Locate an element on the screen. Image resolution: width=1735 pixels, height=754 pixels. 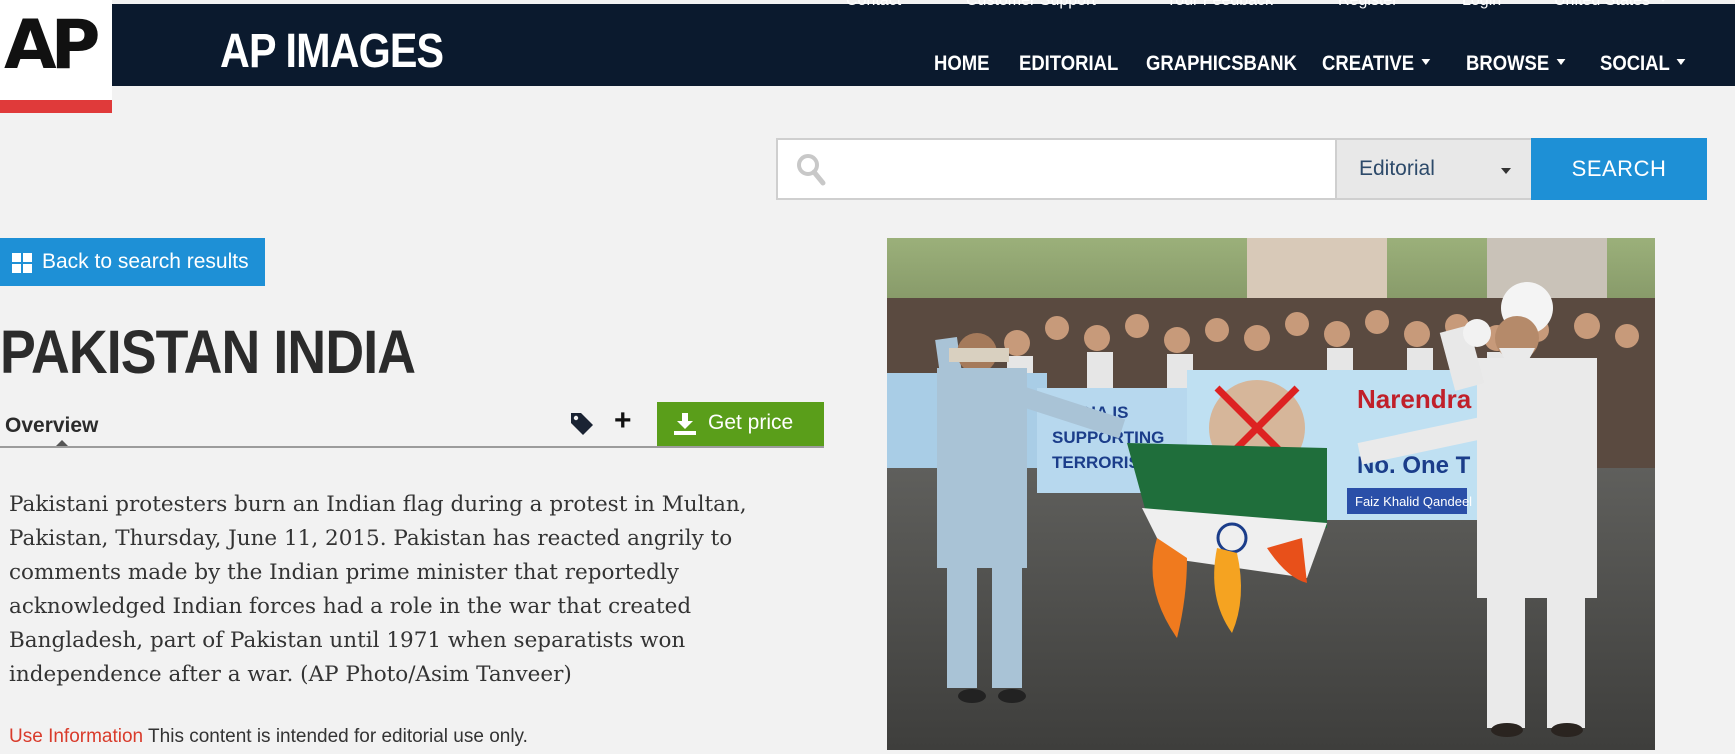
nav-browse: BROWSE is located at coordinates (1515, 64).